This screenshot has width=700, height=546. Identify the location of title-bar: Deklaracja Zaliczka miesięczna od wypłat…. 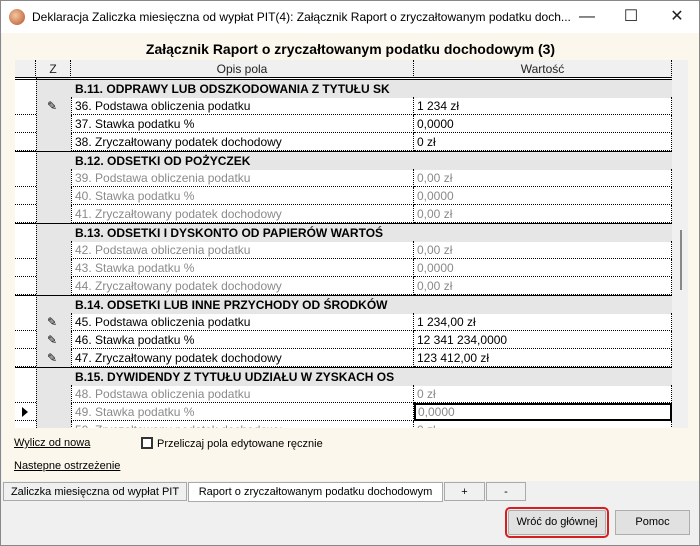
(350, 17).